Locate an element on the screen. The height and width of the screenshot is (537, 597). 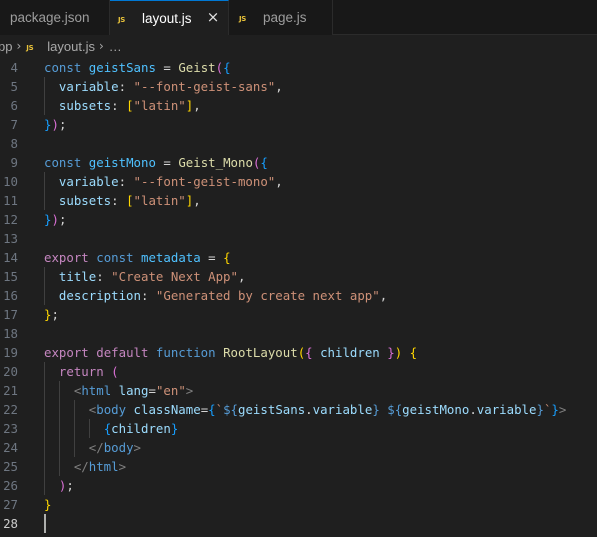
code-text: }; is located at coordinates (51, 314).